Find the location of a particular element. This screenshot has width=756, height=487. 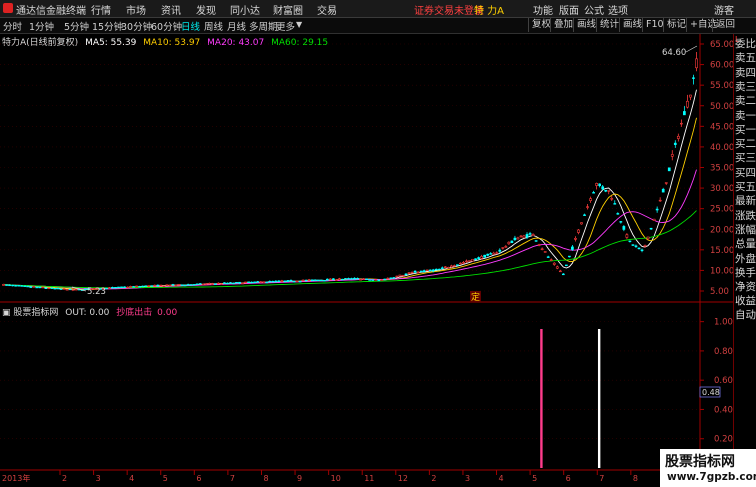

menu-item-quotes: 行情 is located at coordinates (101, 9).